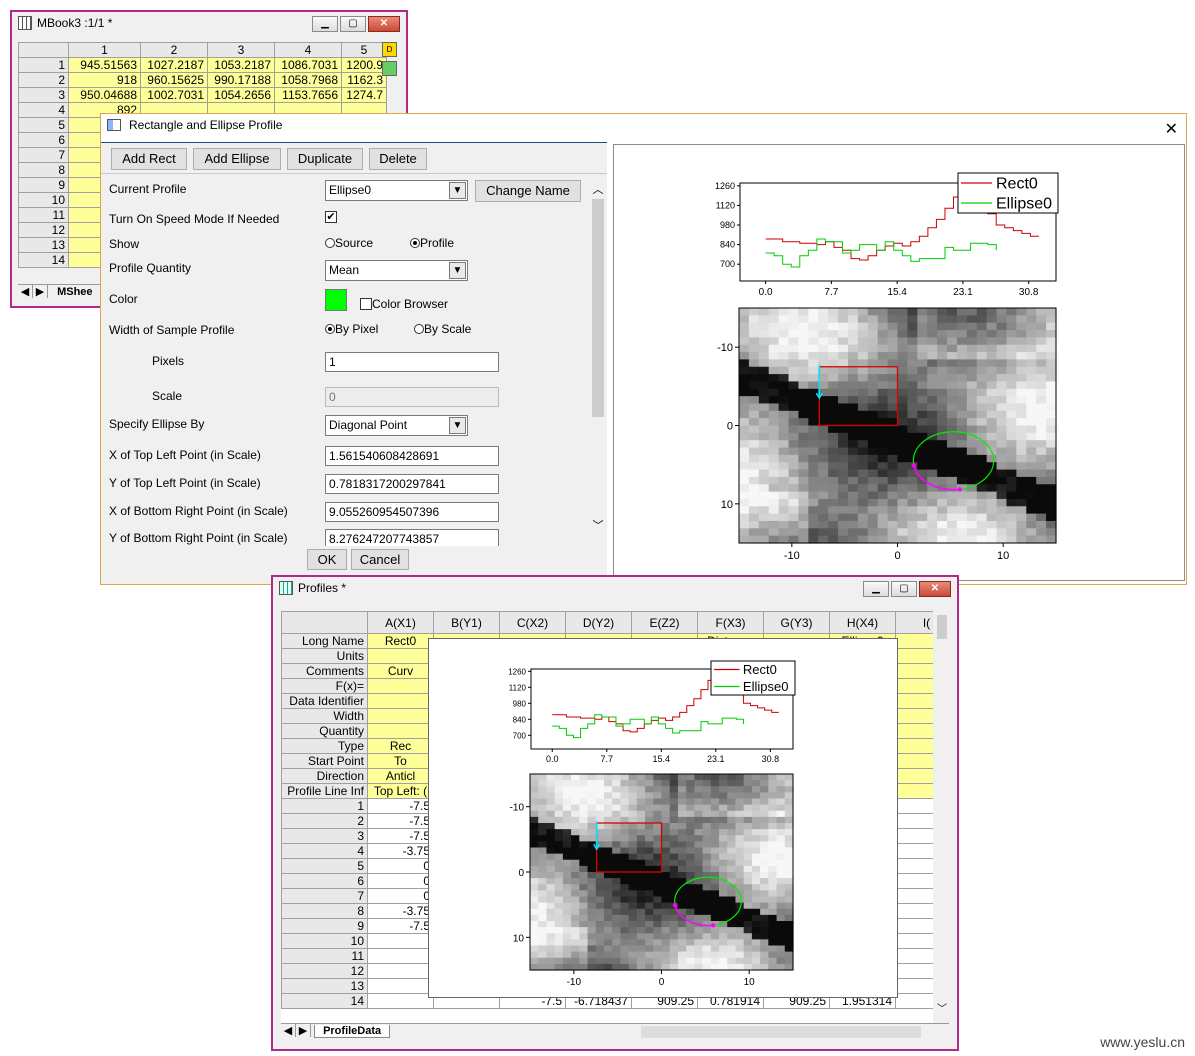  What do you see at coordinates (914, 911) in the screenshot?
I see `table-cell: 5.7` at bounding box center [914, 911].